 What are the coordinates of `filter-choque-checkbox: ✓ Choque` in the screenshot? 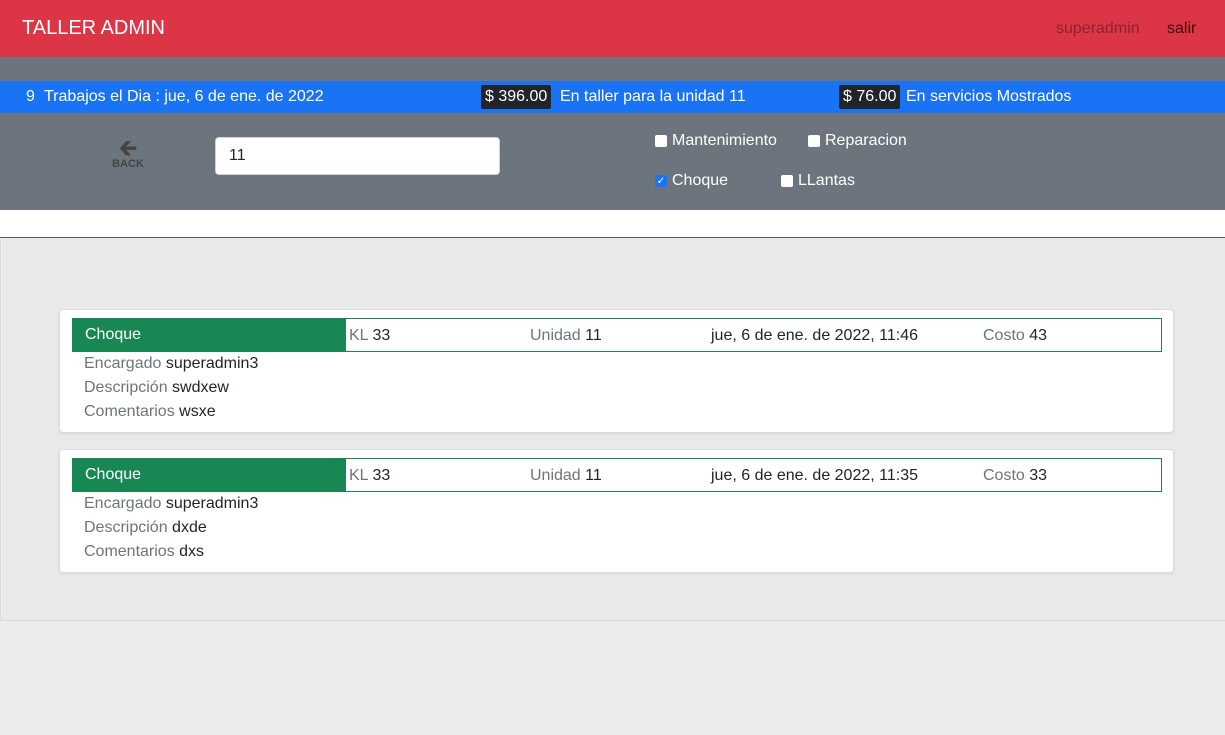 It's located at (691, 181).